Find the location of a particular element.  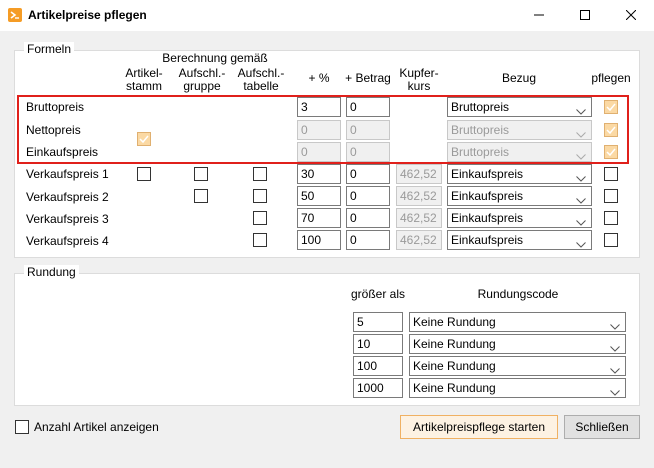

close-button is located at coordinates (631, 15).